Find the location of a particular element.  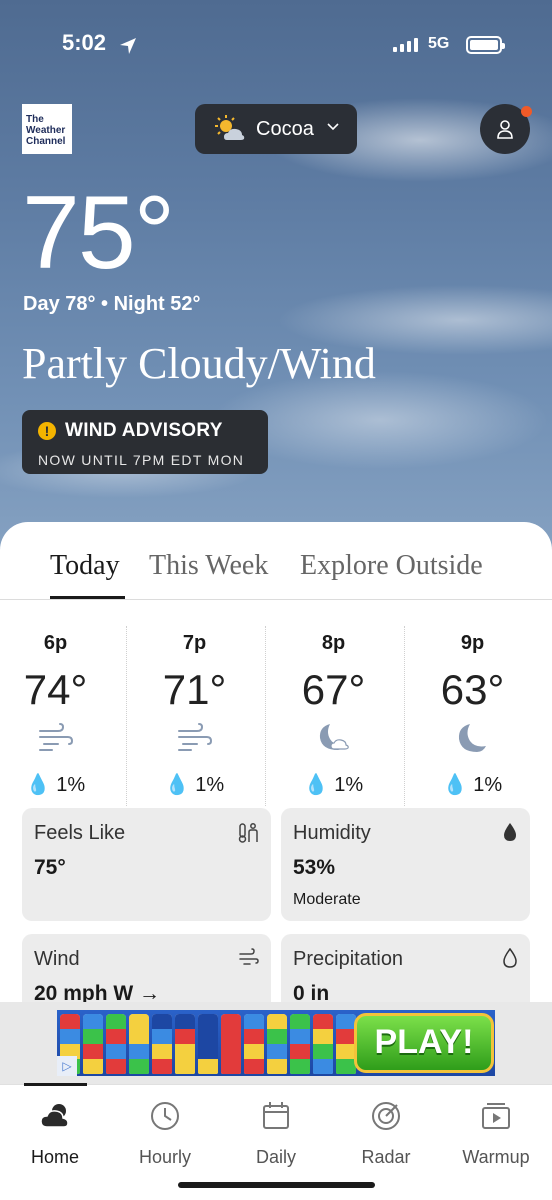

location-selector: Cocoa is located at coordinates (276, 129).